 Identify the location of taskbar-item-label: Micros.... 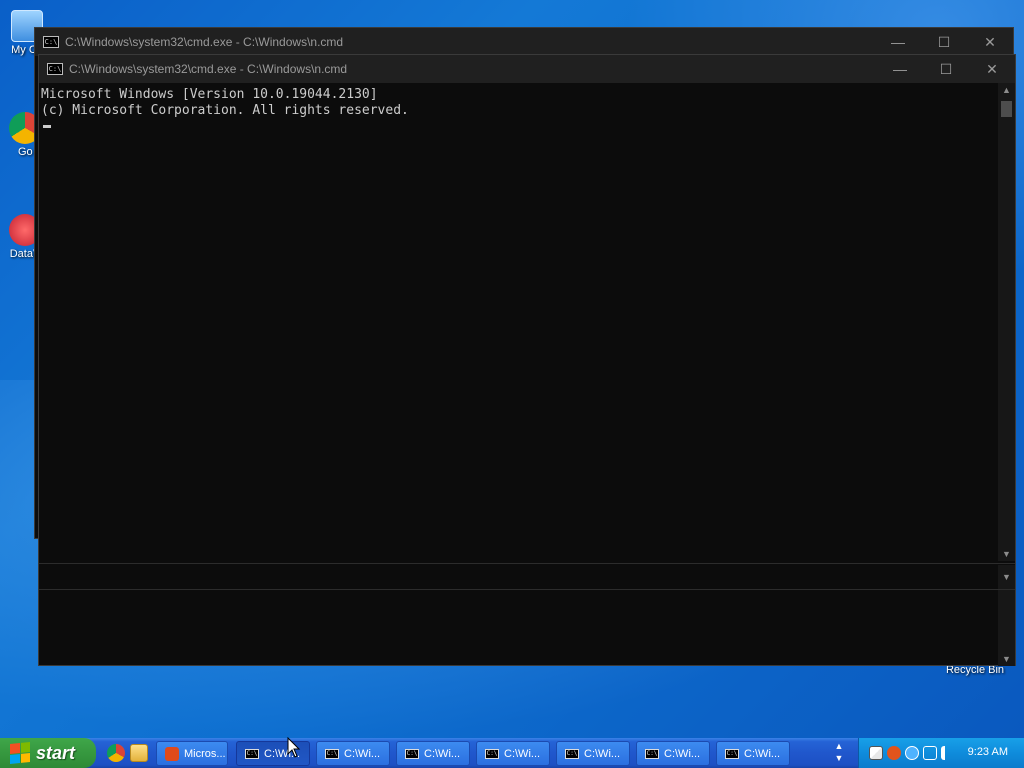
(205, 753).